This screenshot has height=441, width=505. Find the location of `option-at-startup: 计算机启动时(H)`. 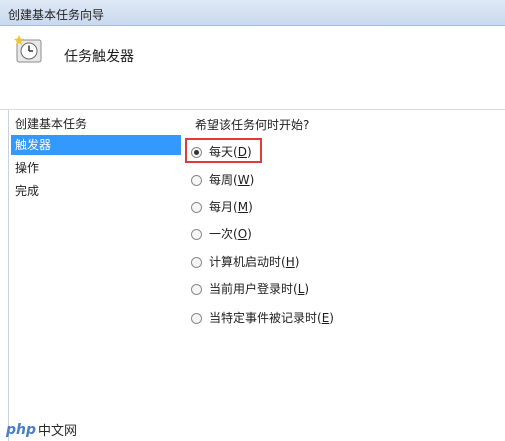

option-at-startup: 计算机启动时(H) is located at coordinates (245, 262).